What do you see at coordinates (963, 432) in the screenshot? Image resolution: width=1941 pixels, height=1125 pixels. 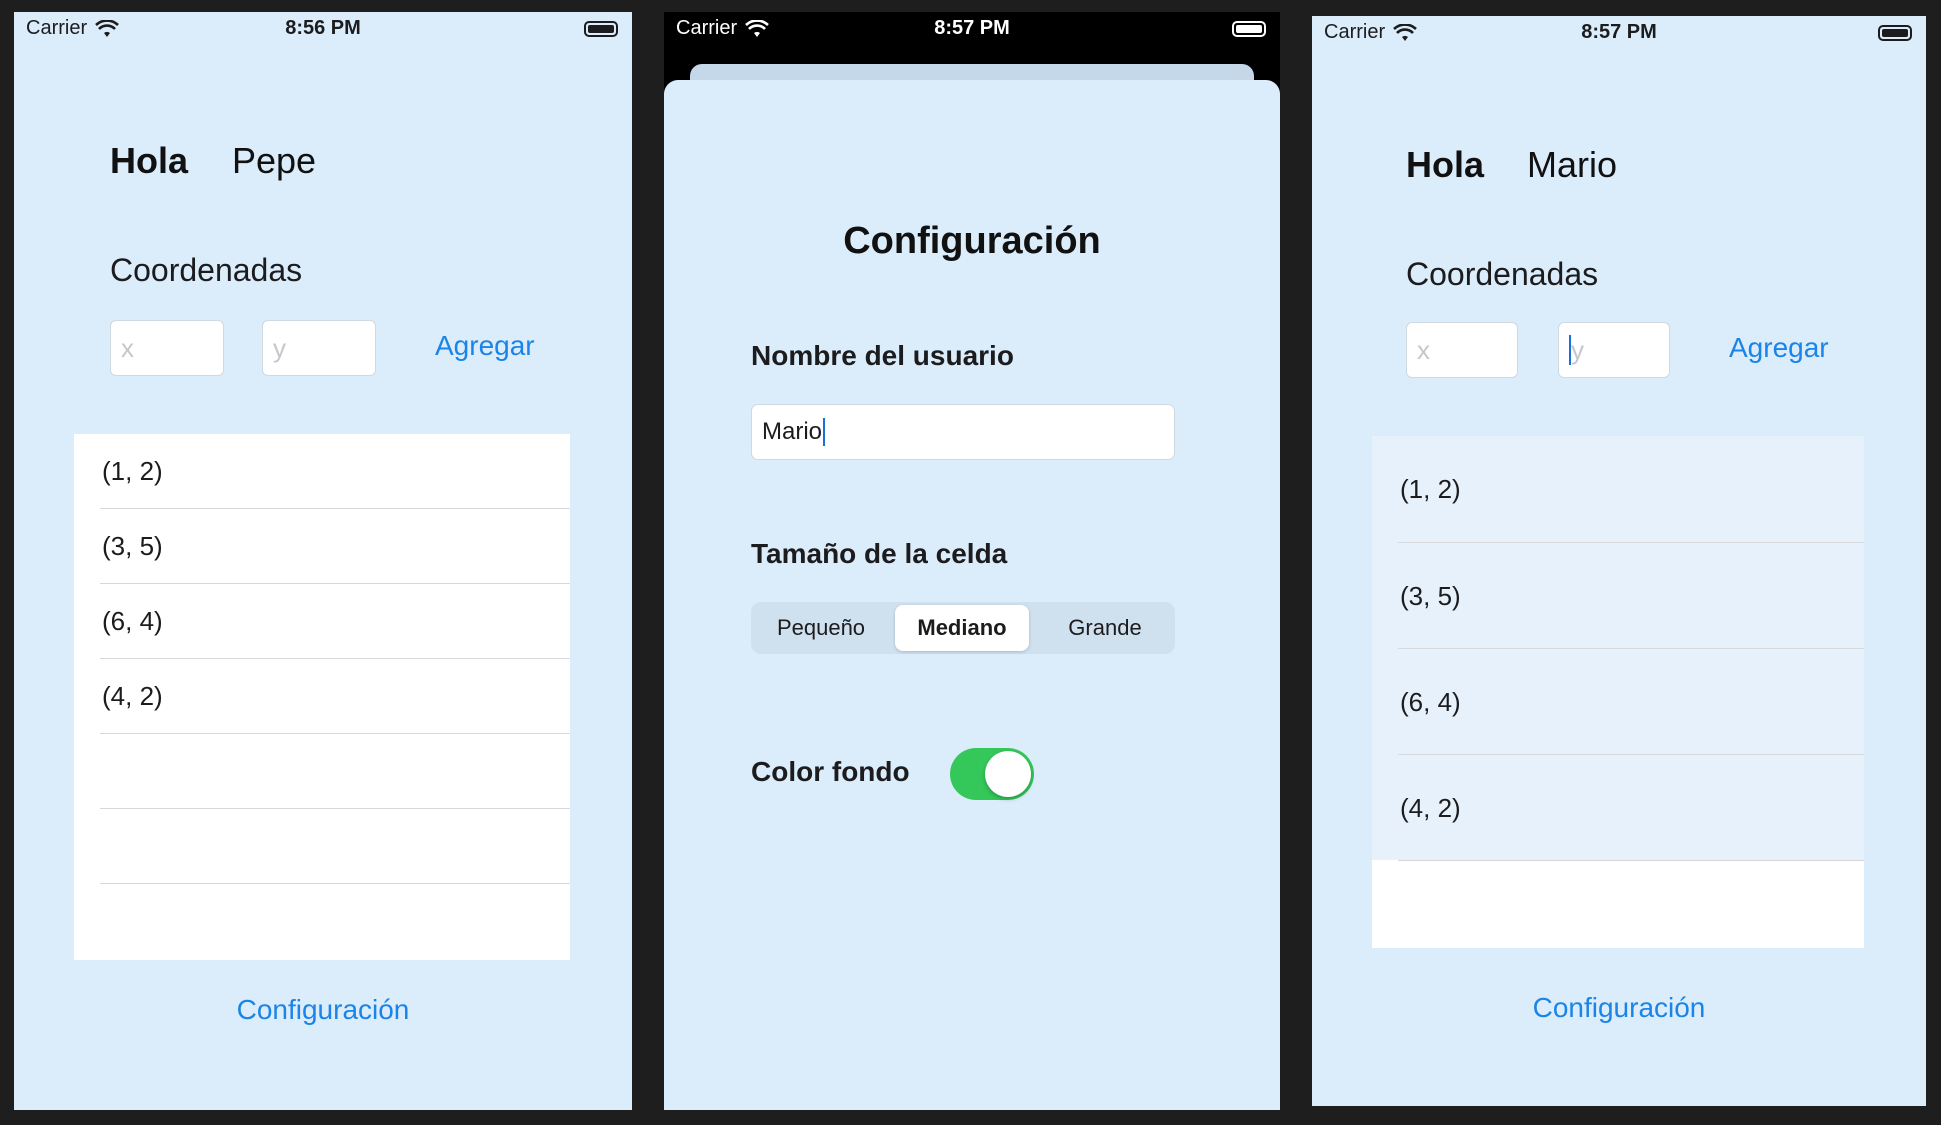 I see `username-field: Mario` at bounding box center [963, 432].